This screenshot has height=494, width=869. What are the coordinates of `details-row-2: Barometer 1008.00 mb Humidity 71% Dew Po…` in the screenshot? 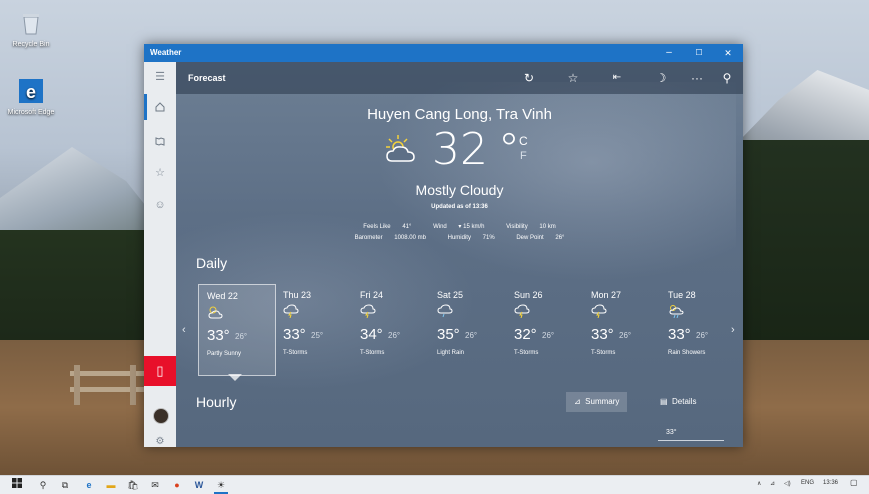 It's located at (459, 238).